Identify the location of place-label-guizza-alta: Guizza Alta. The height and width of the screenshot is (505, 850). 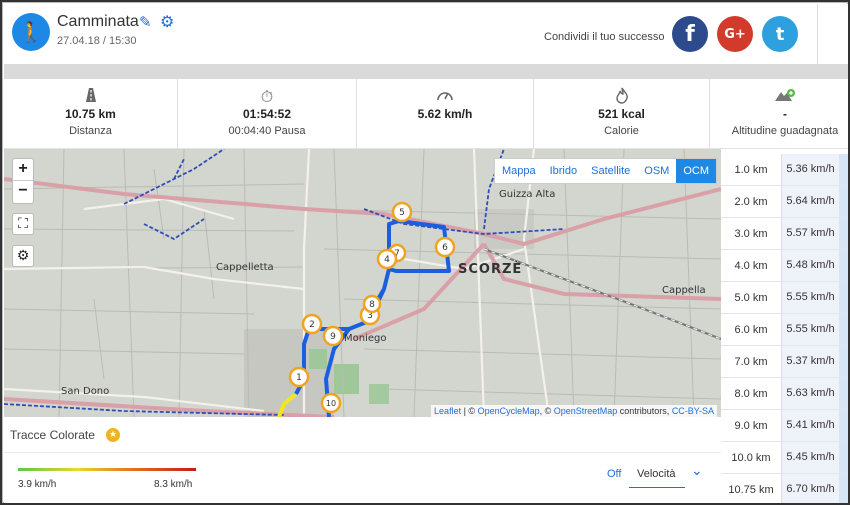
(527, 194).